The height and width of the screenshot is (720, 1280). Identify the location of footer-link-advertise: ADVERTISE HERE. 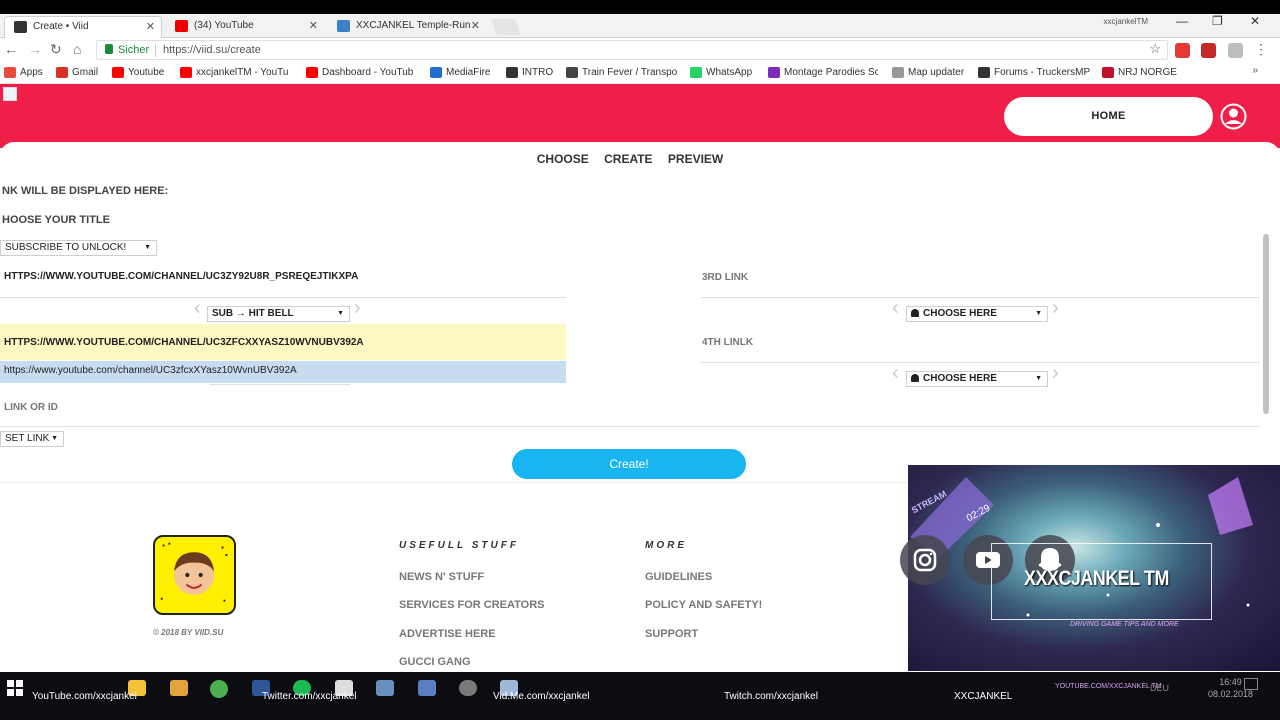
(447, 634).